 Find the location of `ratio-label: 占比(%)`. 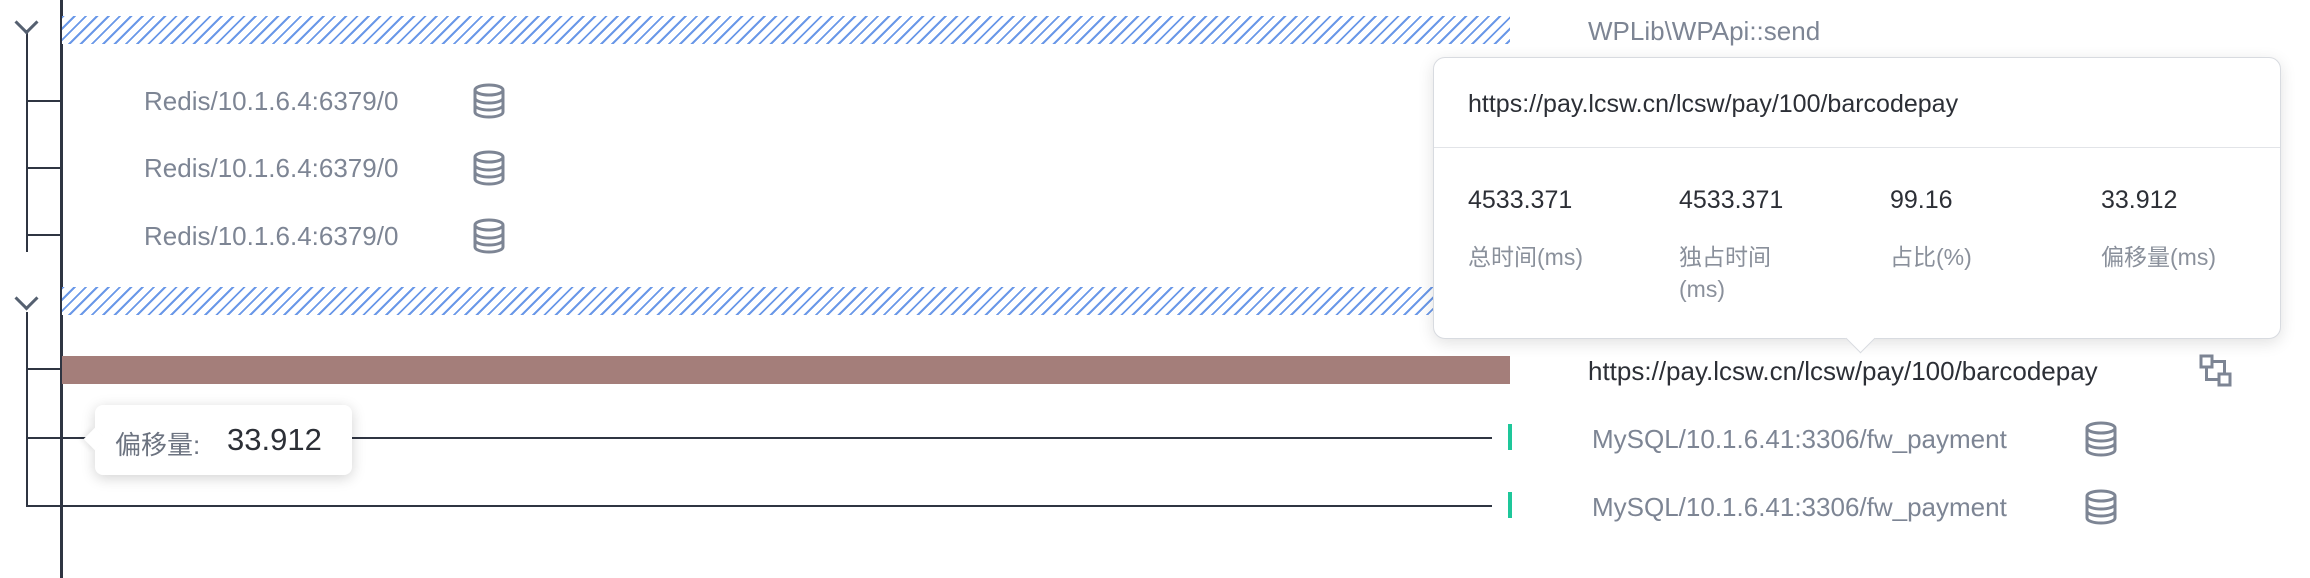

ratio-label: 占比(%) is located at coordinates (1931, 257).